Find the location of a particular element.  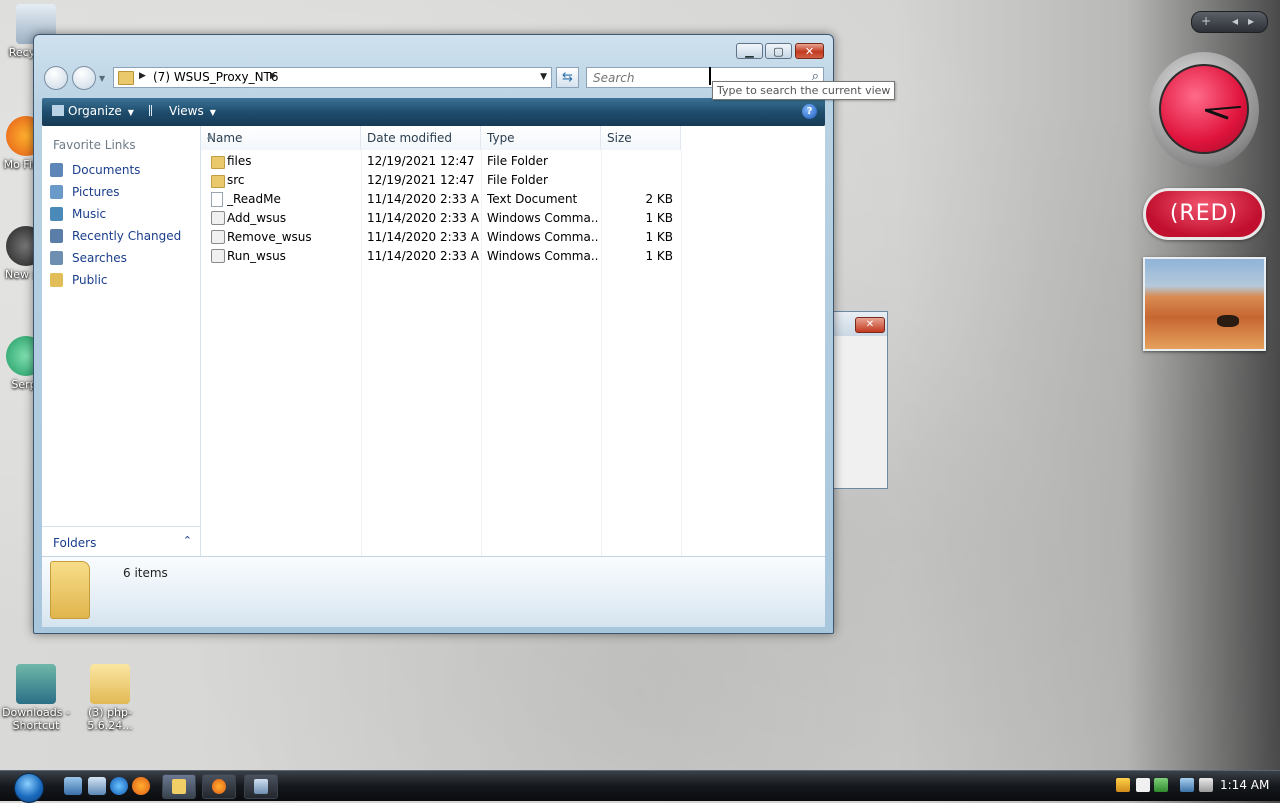

breadcrumb-current: (7) WSUS_Proxy_NT6 is located at coordinates (216, 77).